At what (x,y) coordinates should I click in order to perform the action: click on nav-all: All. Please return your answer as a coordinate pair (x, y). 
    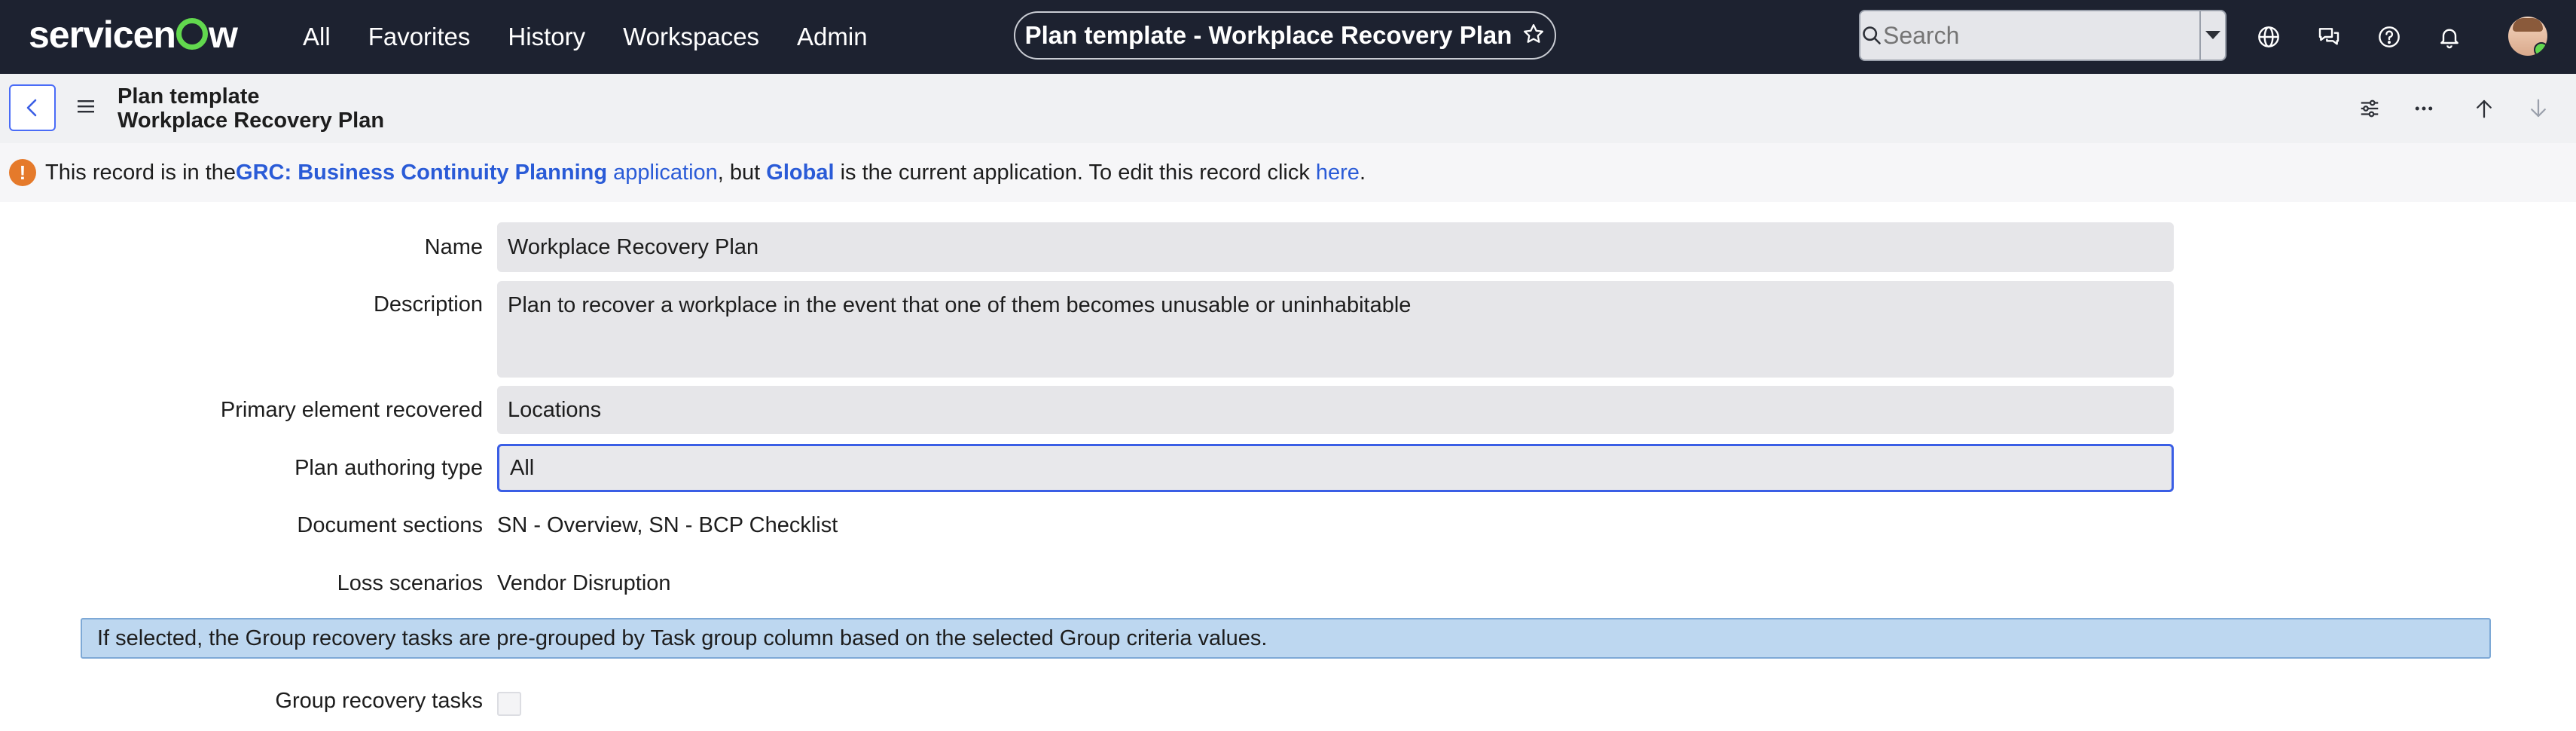
    Looking at the image, I should click on (317, 37).